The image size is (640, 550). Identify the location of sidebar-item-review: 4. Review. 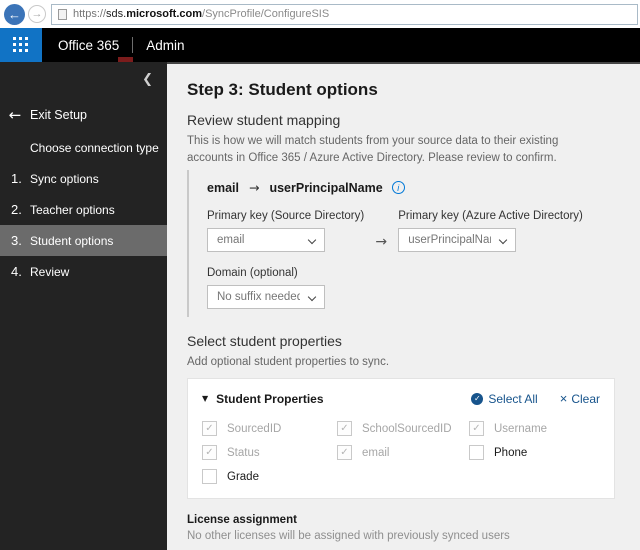
(83, 271).